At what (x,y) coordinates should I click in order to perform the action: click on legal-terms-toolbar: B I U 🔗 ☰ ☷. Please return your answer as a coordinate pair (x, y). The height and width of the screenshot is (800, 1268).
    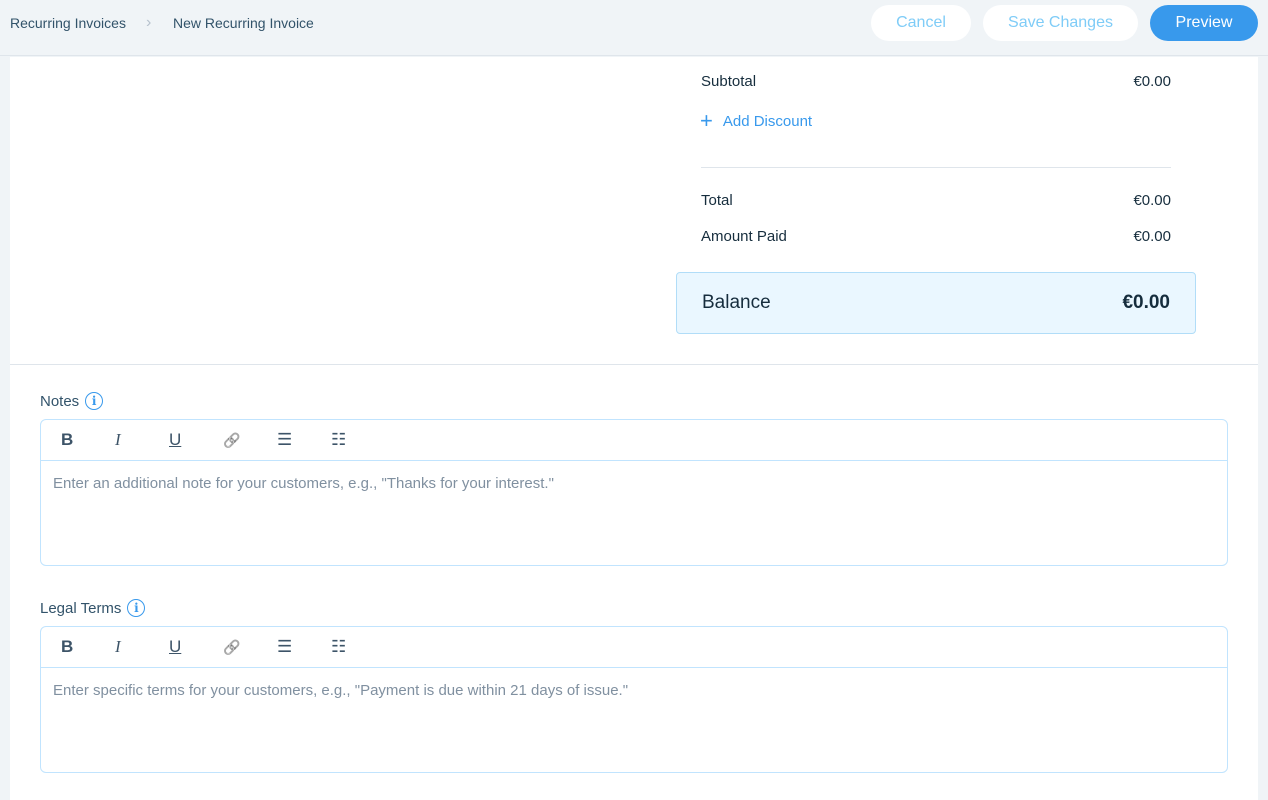
    Looking at the image, I should click on (634, 647).